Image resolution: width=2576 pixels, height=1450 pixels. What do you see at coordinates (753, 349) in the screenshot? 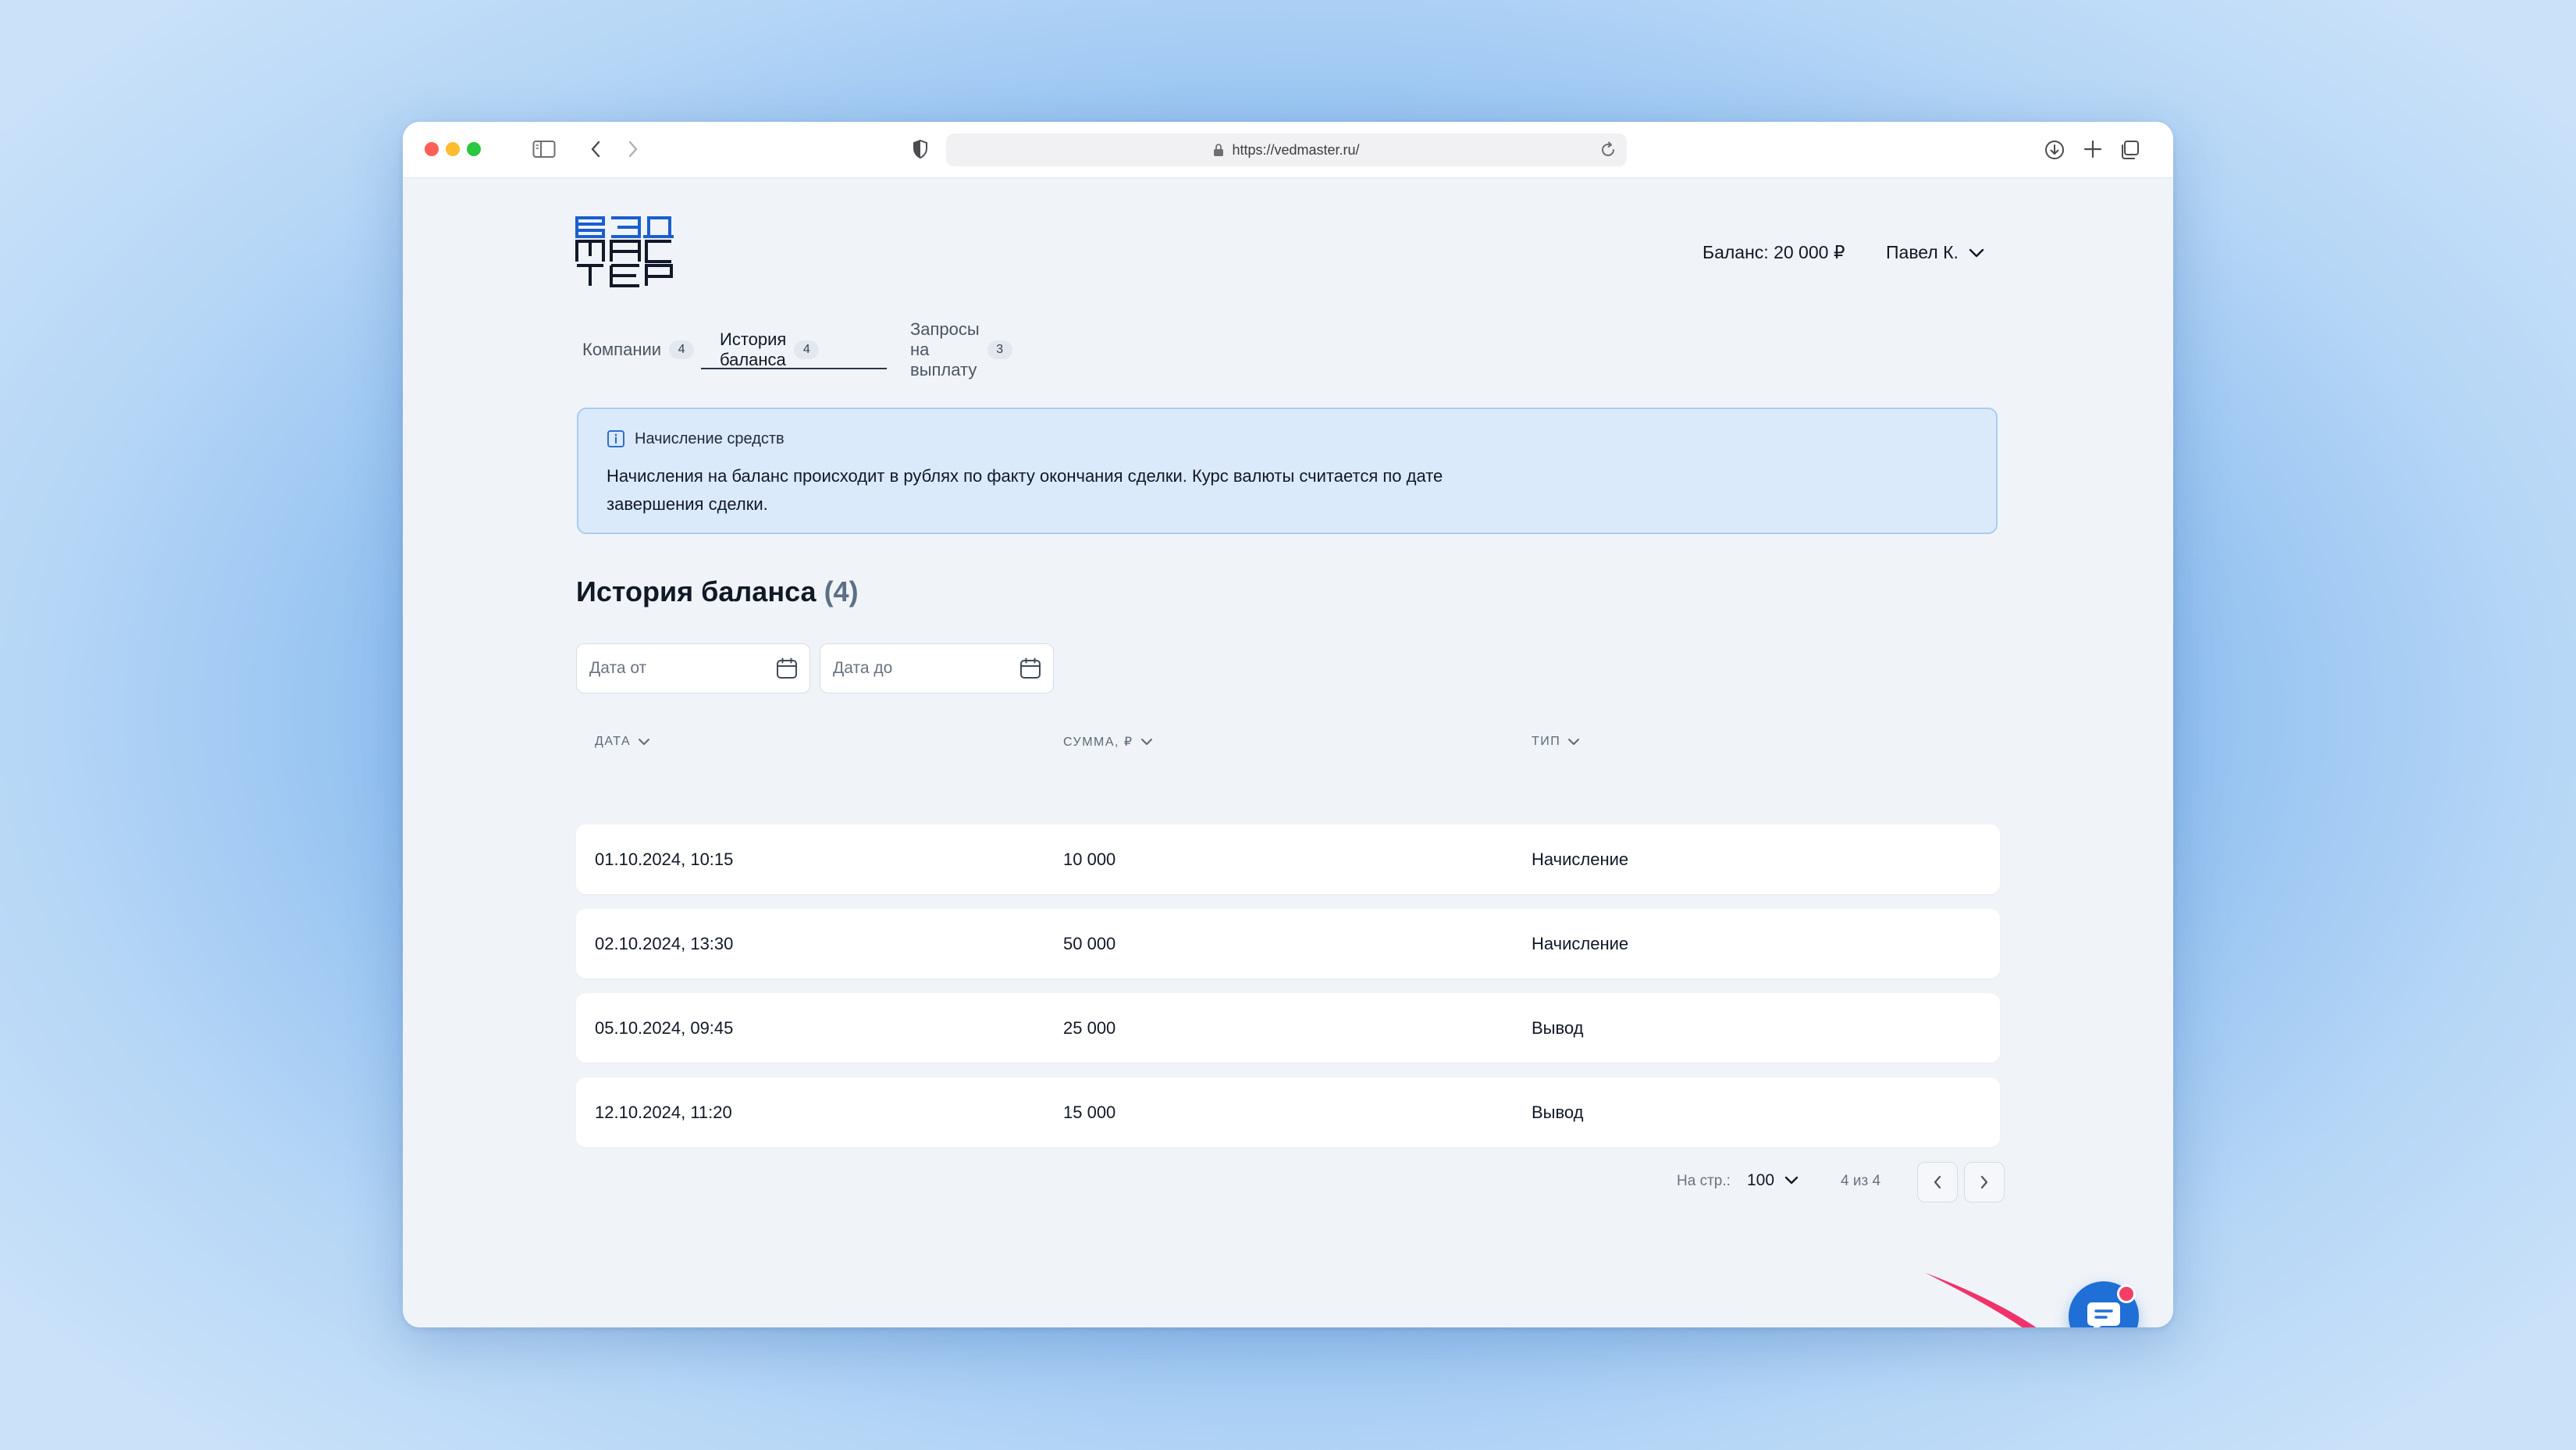
I see `tab-label: История баланса` at bounding box center [753, 349].